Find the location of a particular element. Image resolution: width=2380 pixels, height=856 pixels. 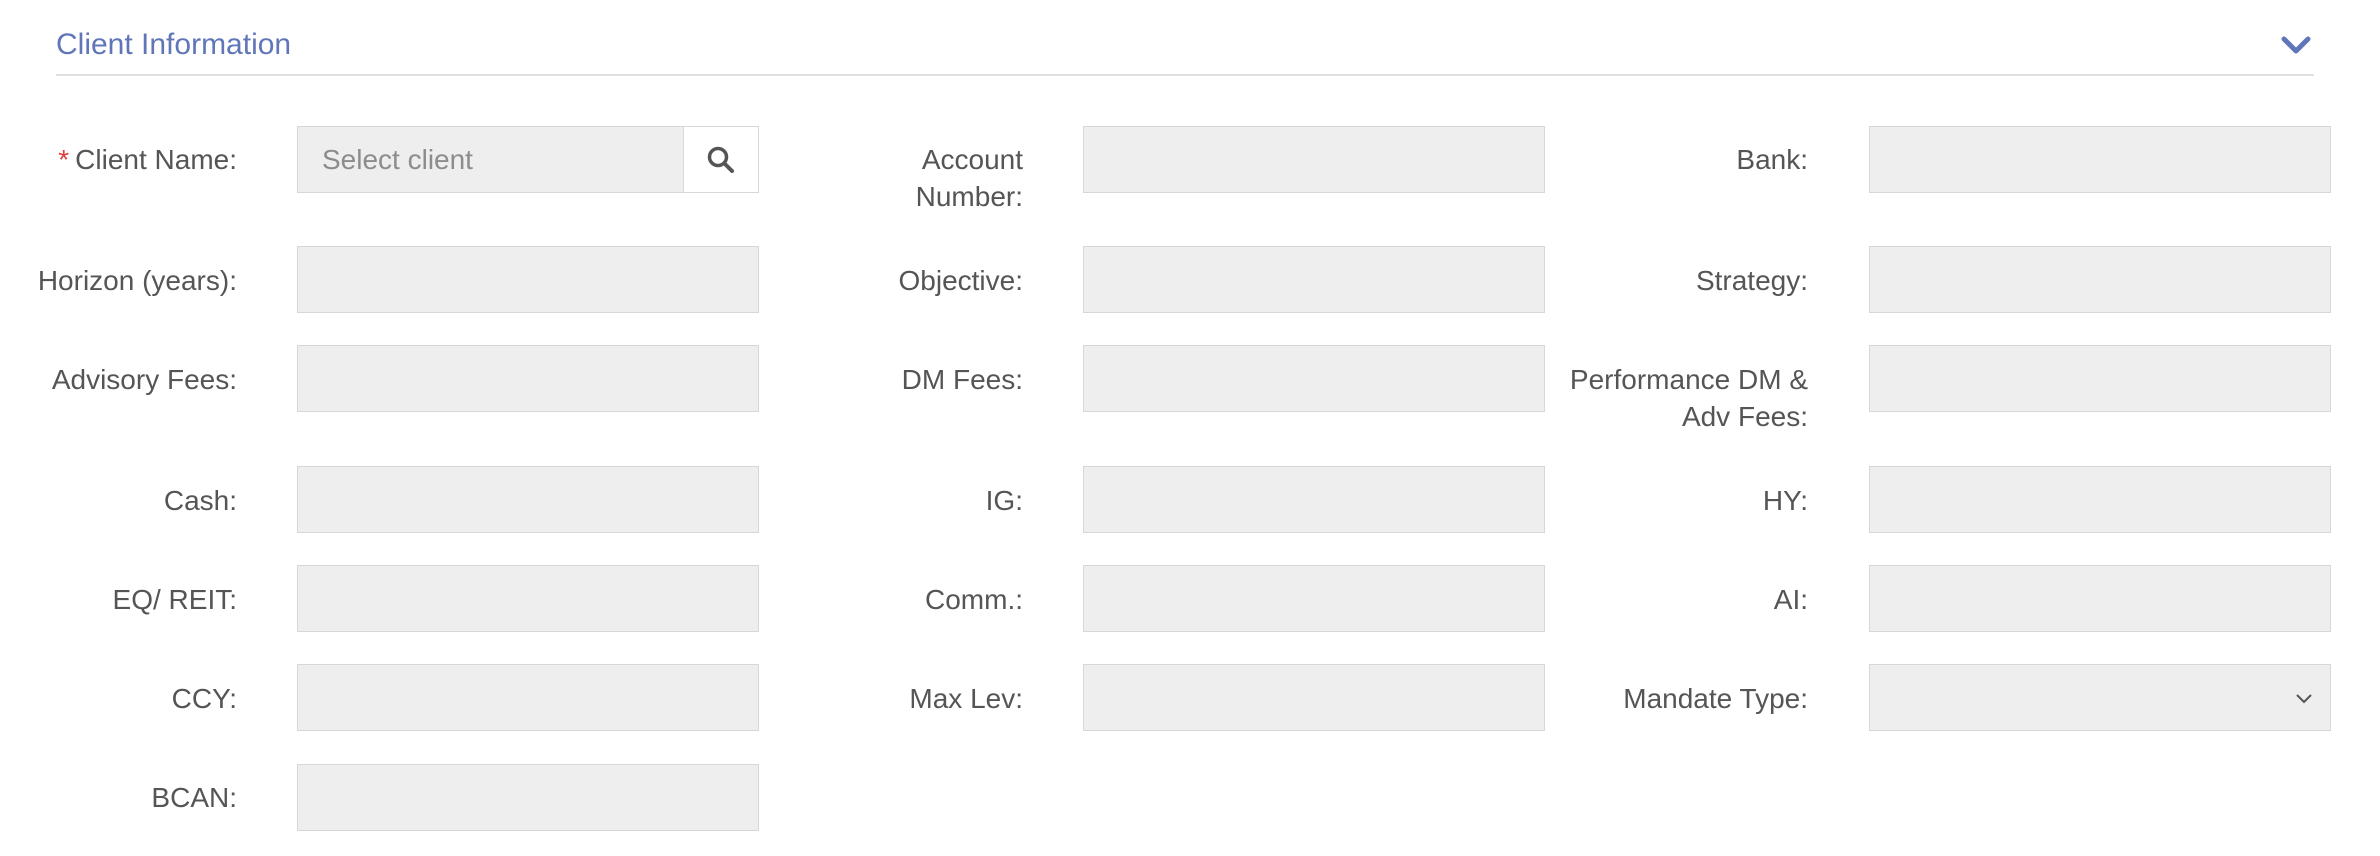

client-name-input is located at coordinates (490, 159).